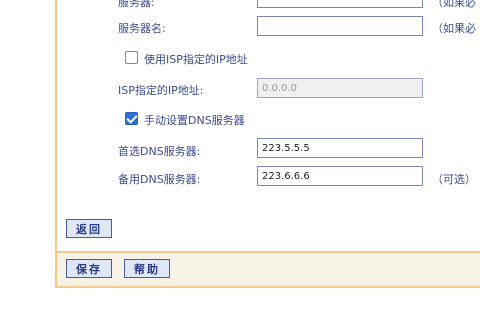 This screenshot has width=480, height=320. I want to click on primary-dns-label: 首选DNS服务器:, so click(159, 151).